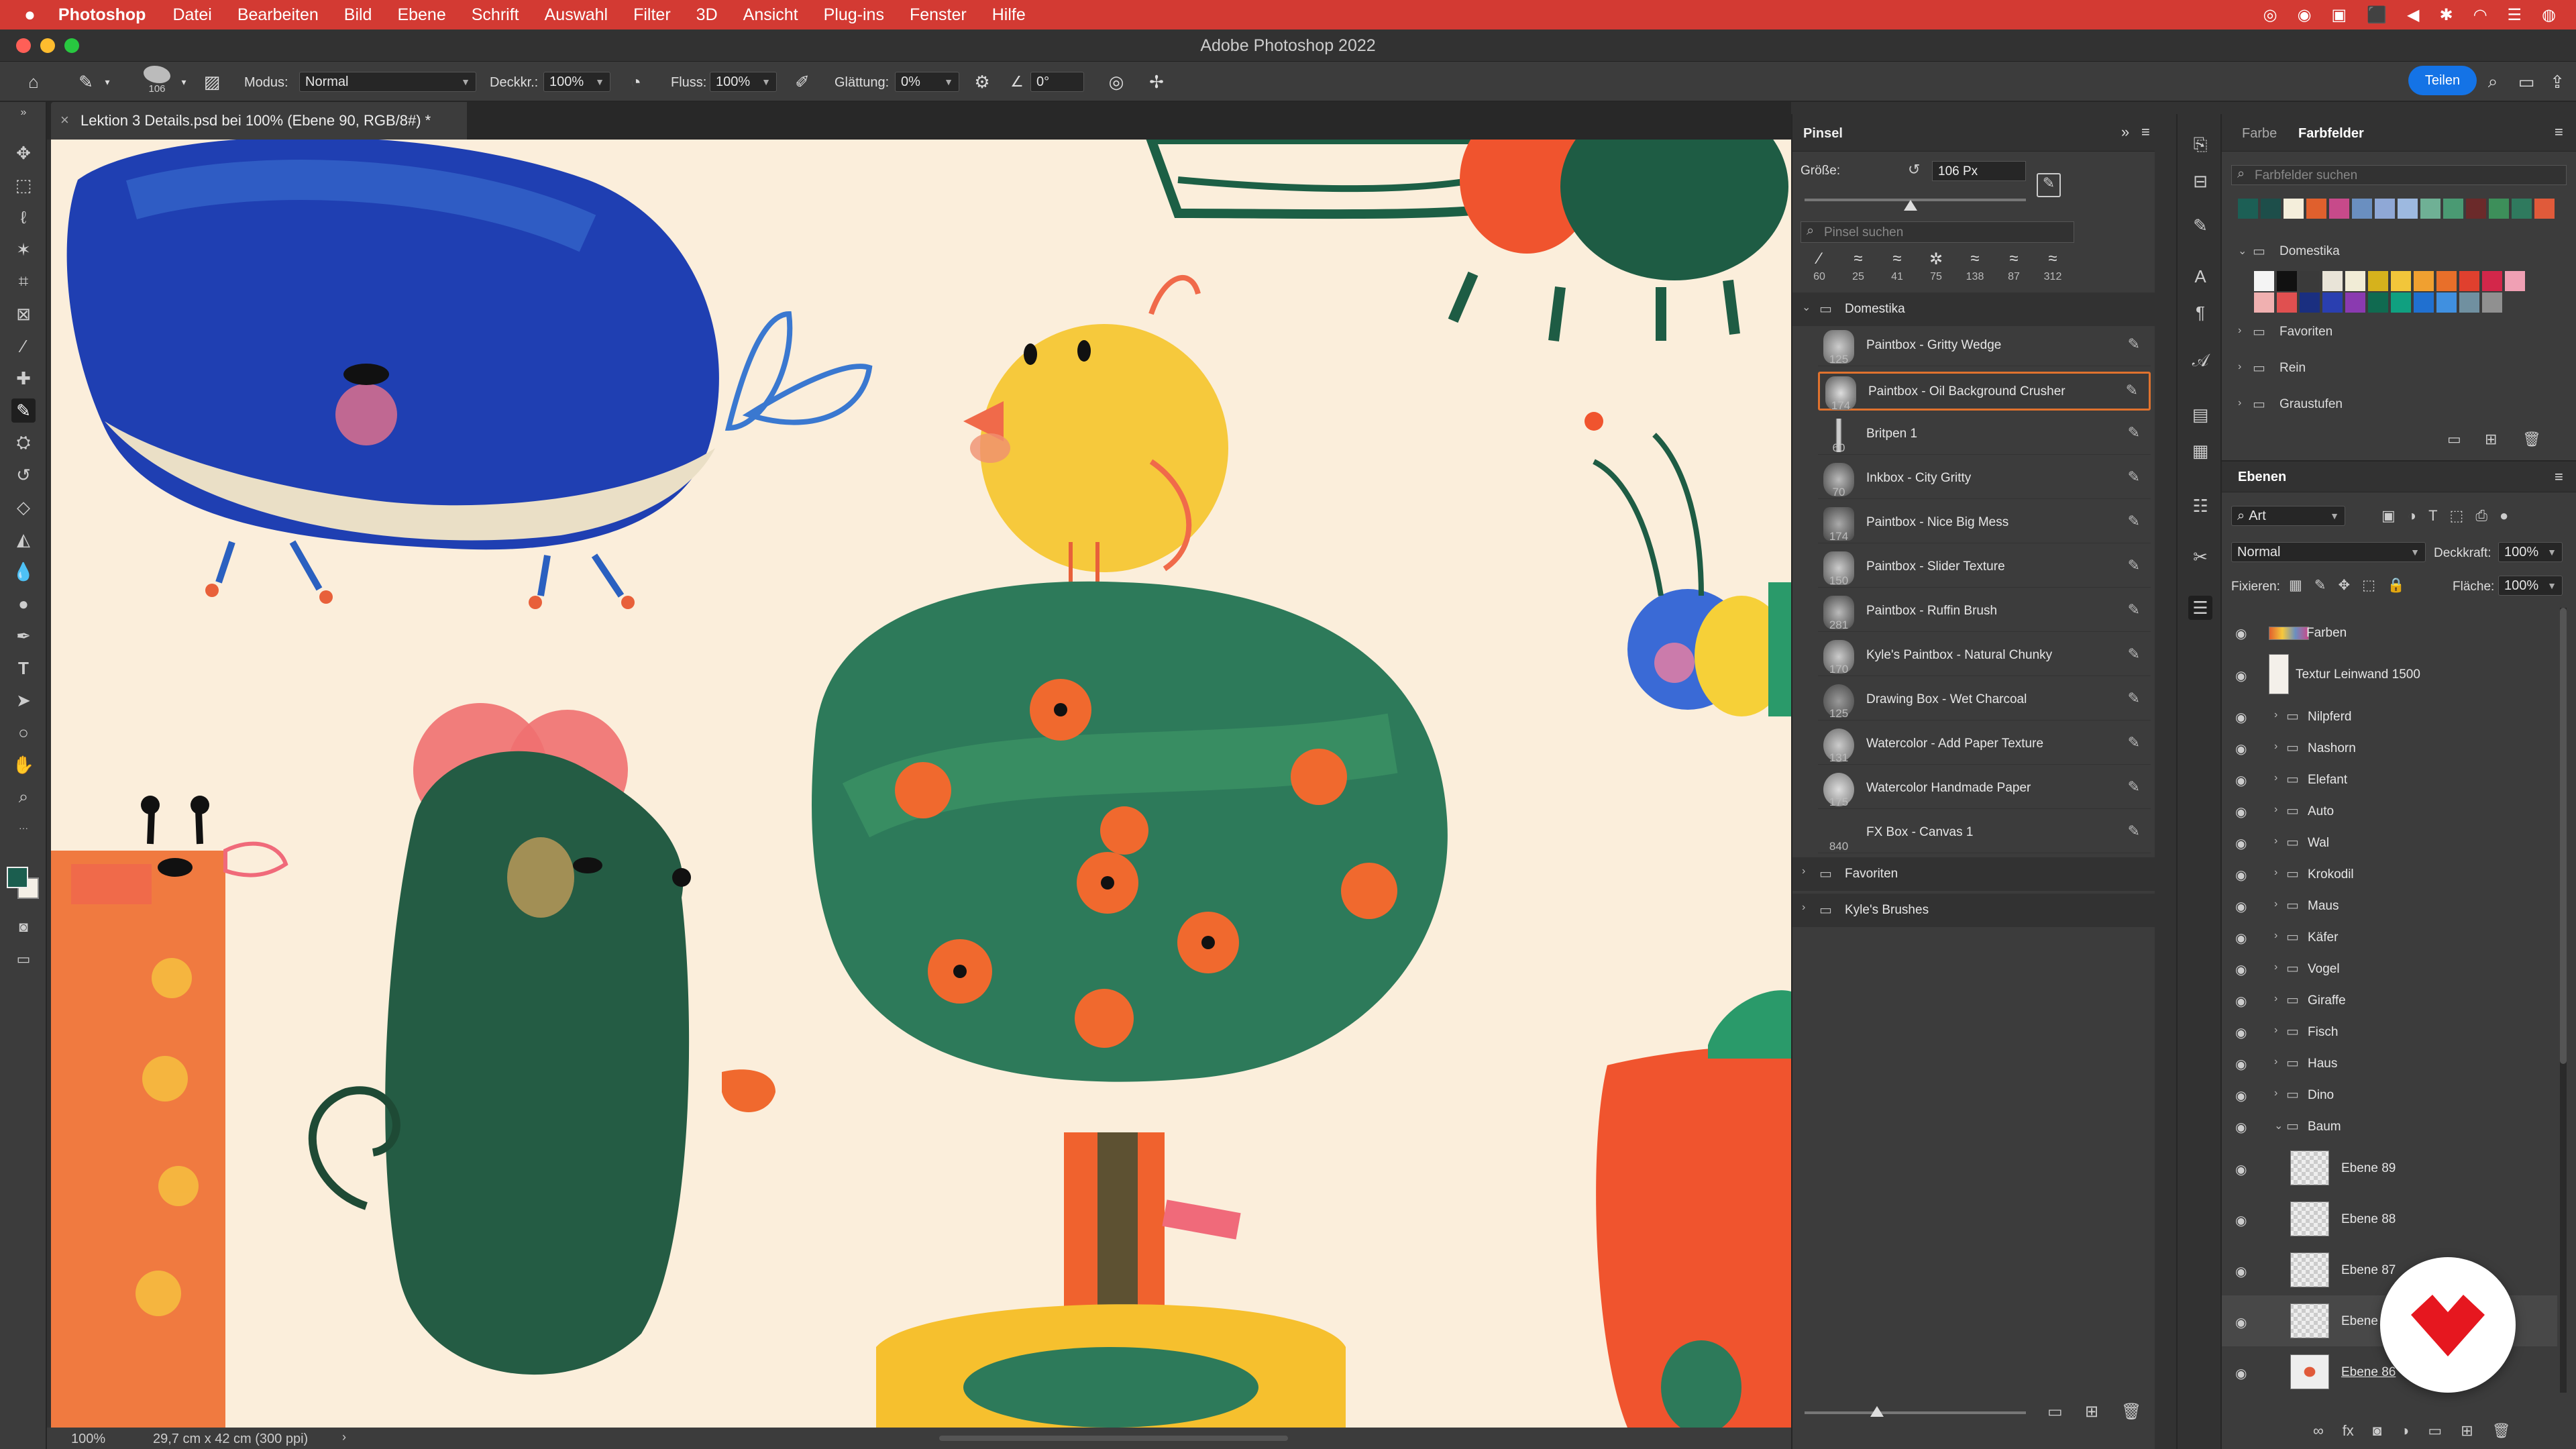 The height and width of the screenshot is (1449, 2576). I want to click on gradient-tool-icon: ◭, so click(23, 539).